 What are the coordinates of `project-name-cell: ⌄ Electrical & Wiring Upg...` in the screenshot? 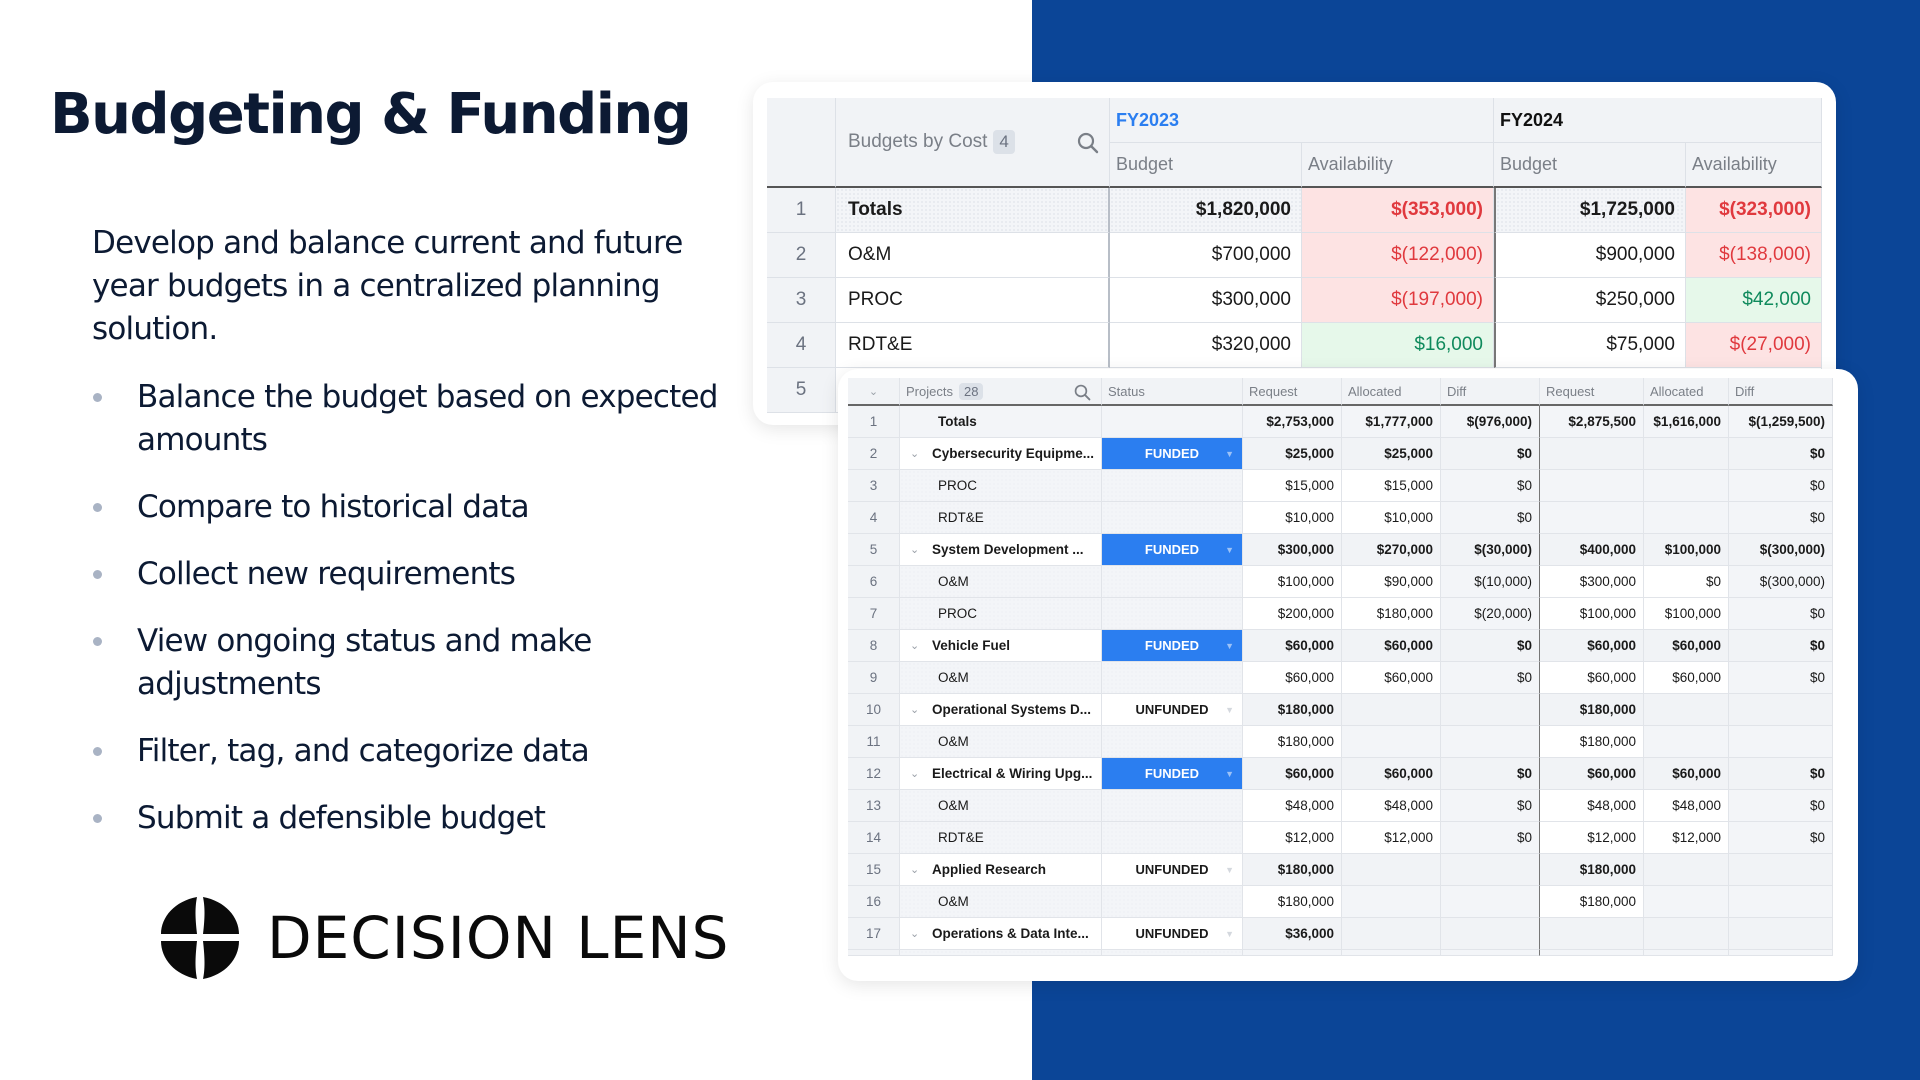 It's located at (1001, 774).